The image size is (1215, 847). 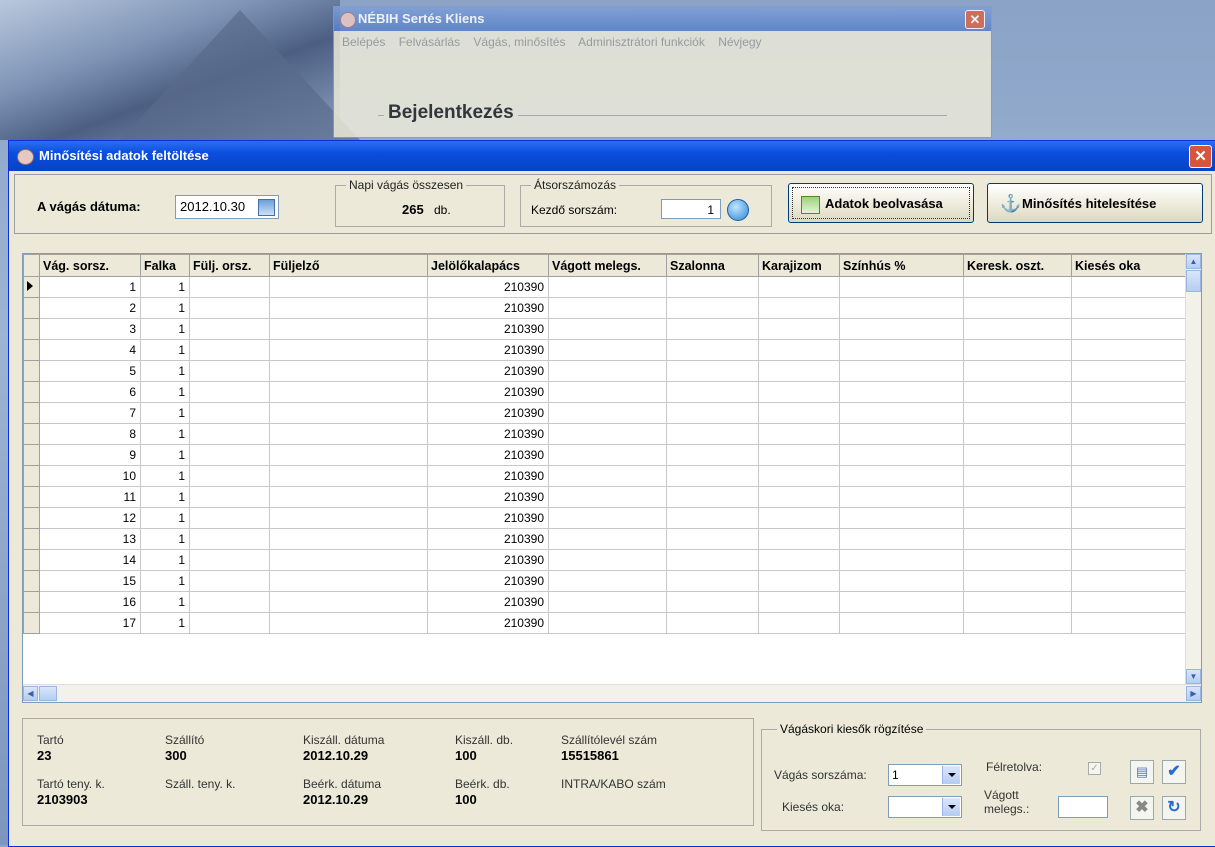 What do you see at coordinates (612, 156) in the screenshot?
I see `window-titlebar: Minősítési adatok feltöltése ✕` at bounding box center [612, 156].